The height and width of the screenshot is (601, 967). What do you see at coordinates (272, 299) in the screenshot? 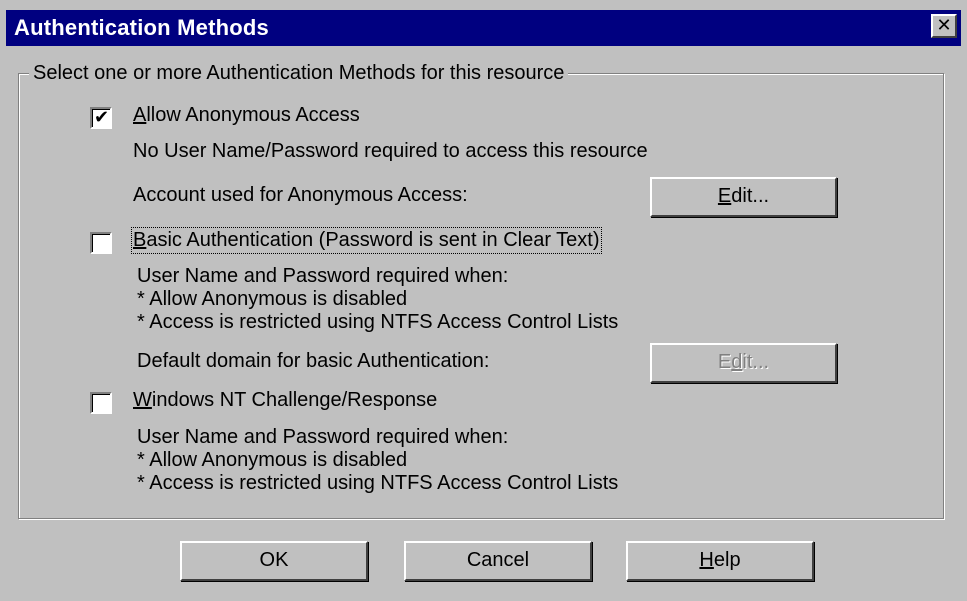
I see `basic-requirement-anonymous: * Allow Anonymous is disabled` at bounding box center [272, 299].